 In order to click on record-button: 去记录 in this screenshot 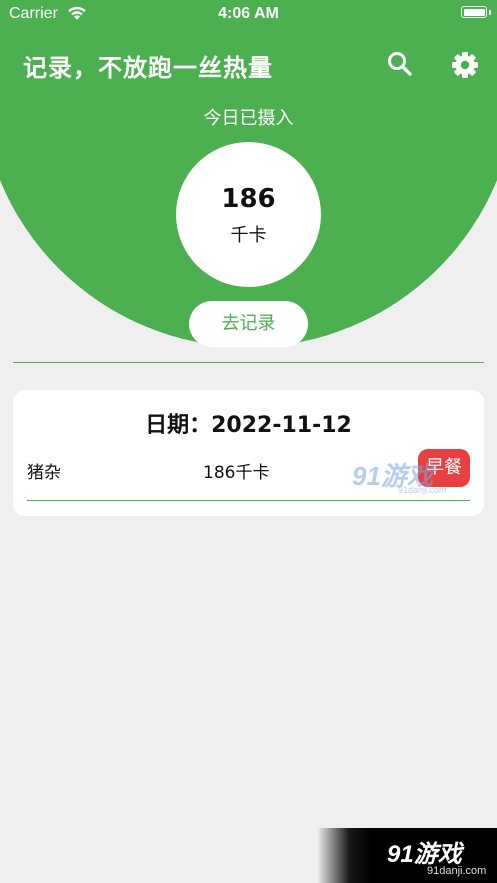, I will do `click(248, 324)`.